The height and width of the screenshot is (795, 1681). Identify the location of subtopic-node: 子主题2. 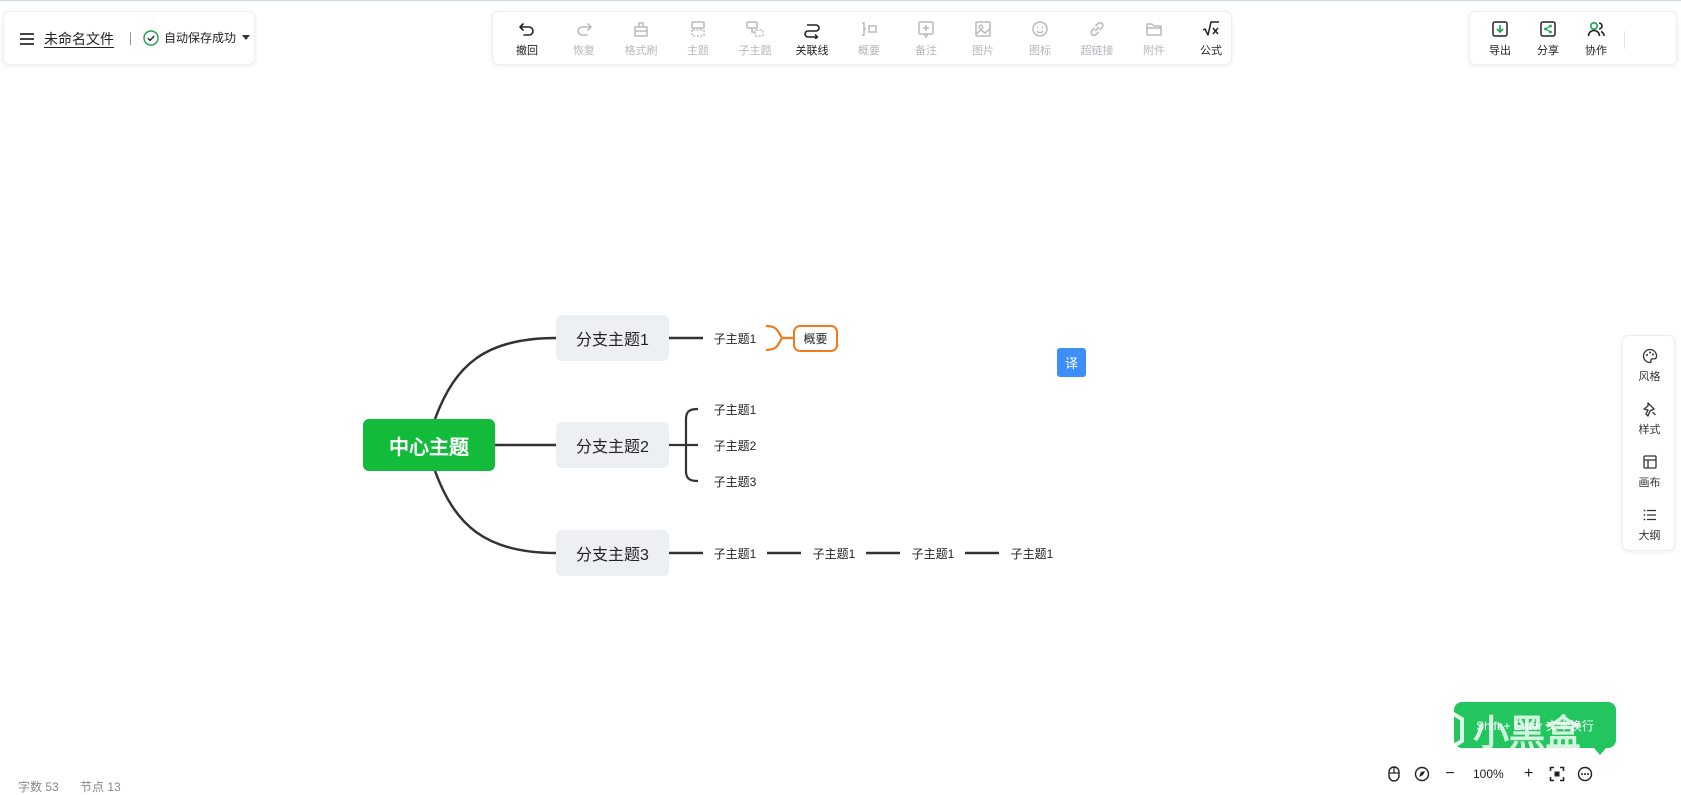
(735, 445).